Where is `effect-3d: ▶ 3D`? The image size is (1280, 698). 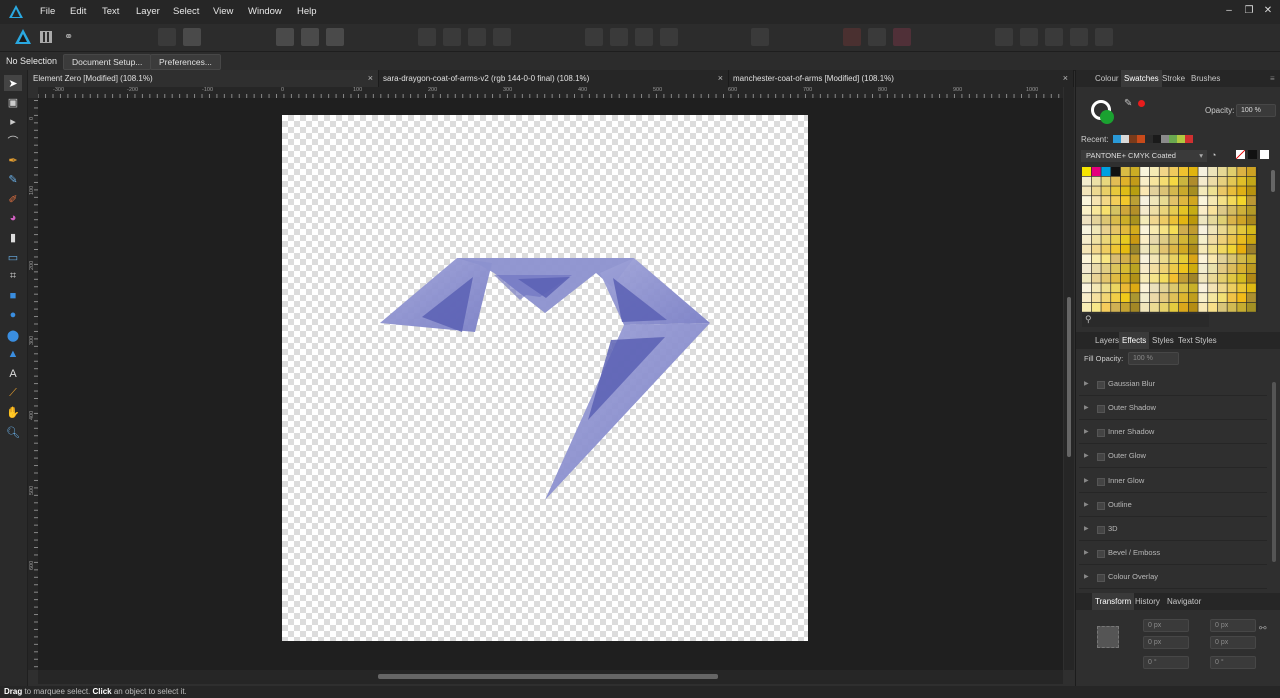 effect-3d: ▶ 3D is located at coordinates (1173, 529).